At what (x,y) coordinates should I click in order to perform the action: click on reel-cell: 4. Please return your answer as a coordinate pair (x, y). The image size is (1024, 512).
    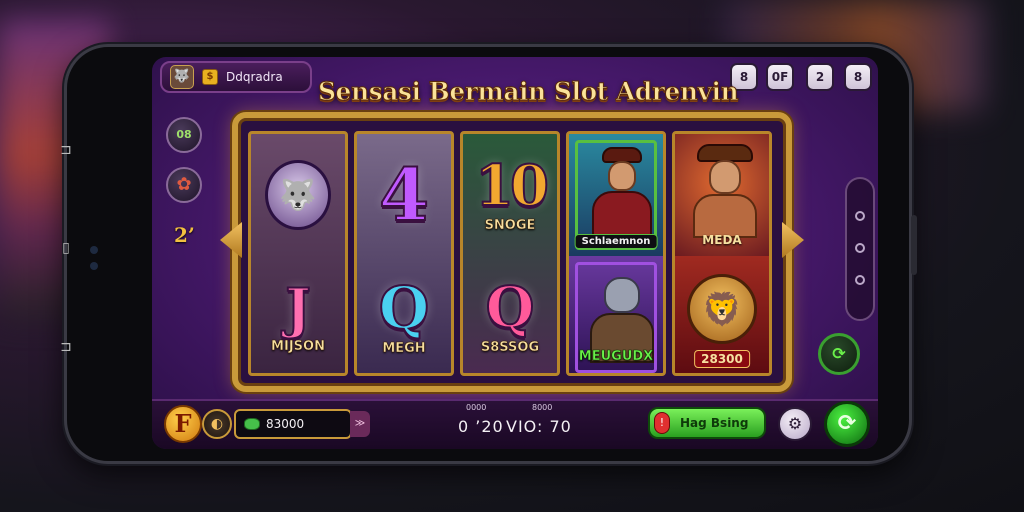
    Looking at the image, I should click on (404, 195).